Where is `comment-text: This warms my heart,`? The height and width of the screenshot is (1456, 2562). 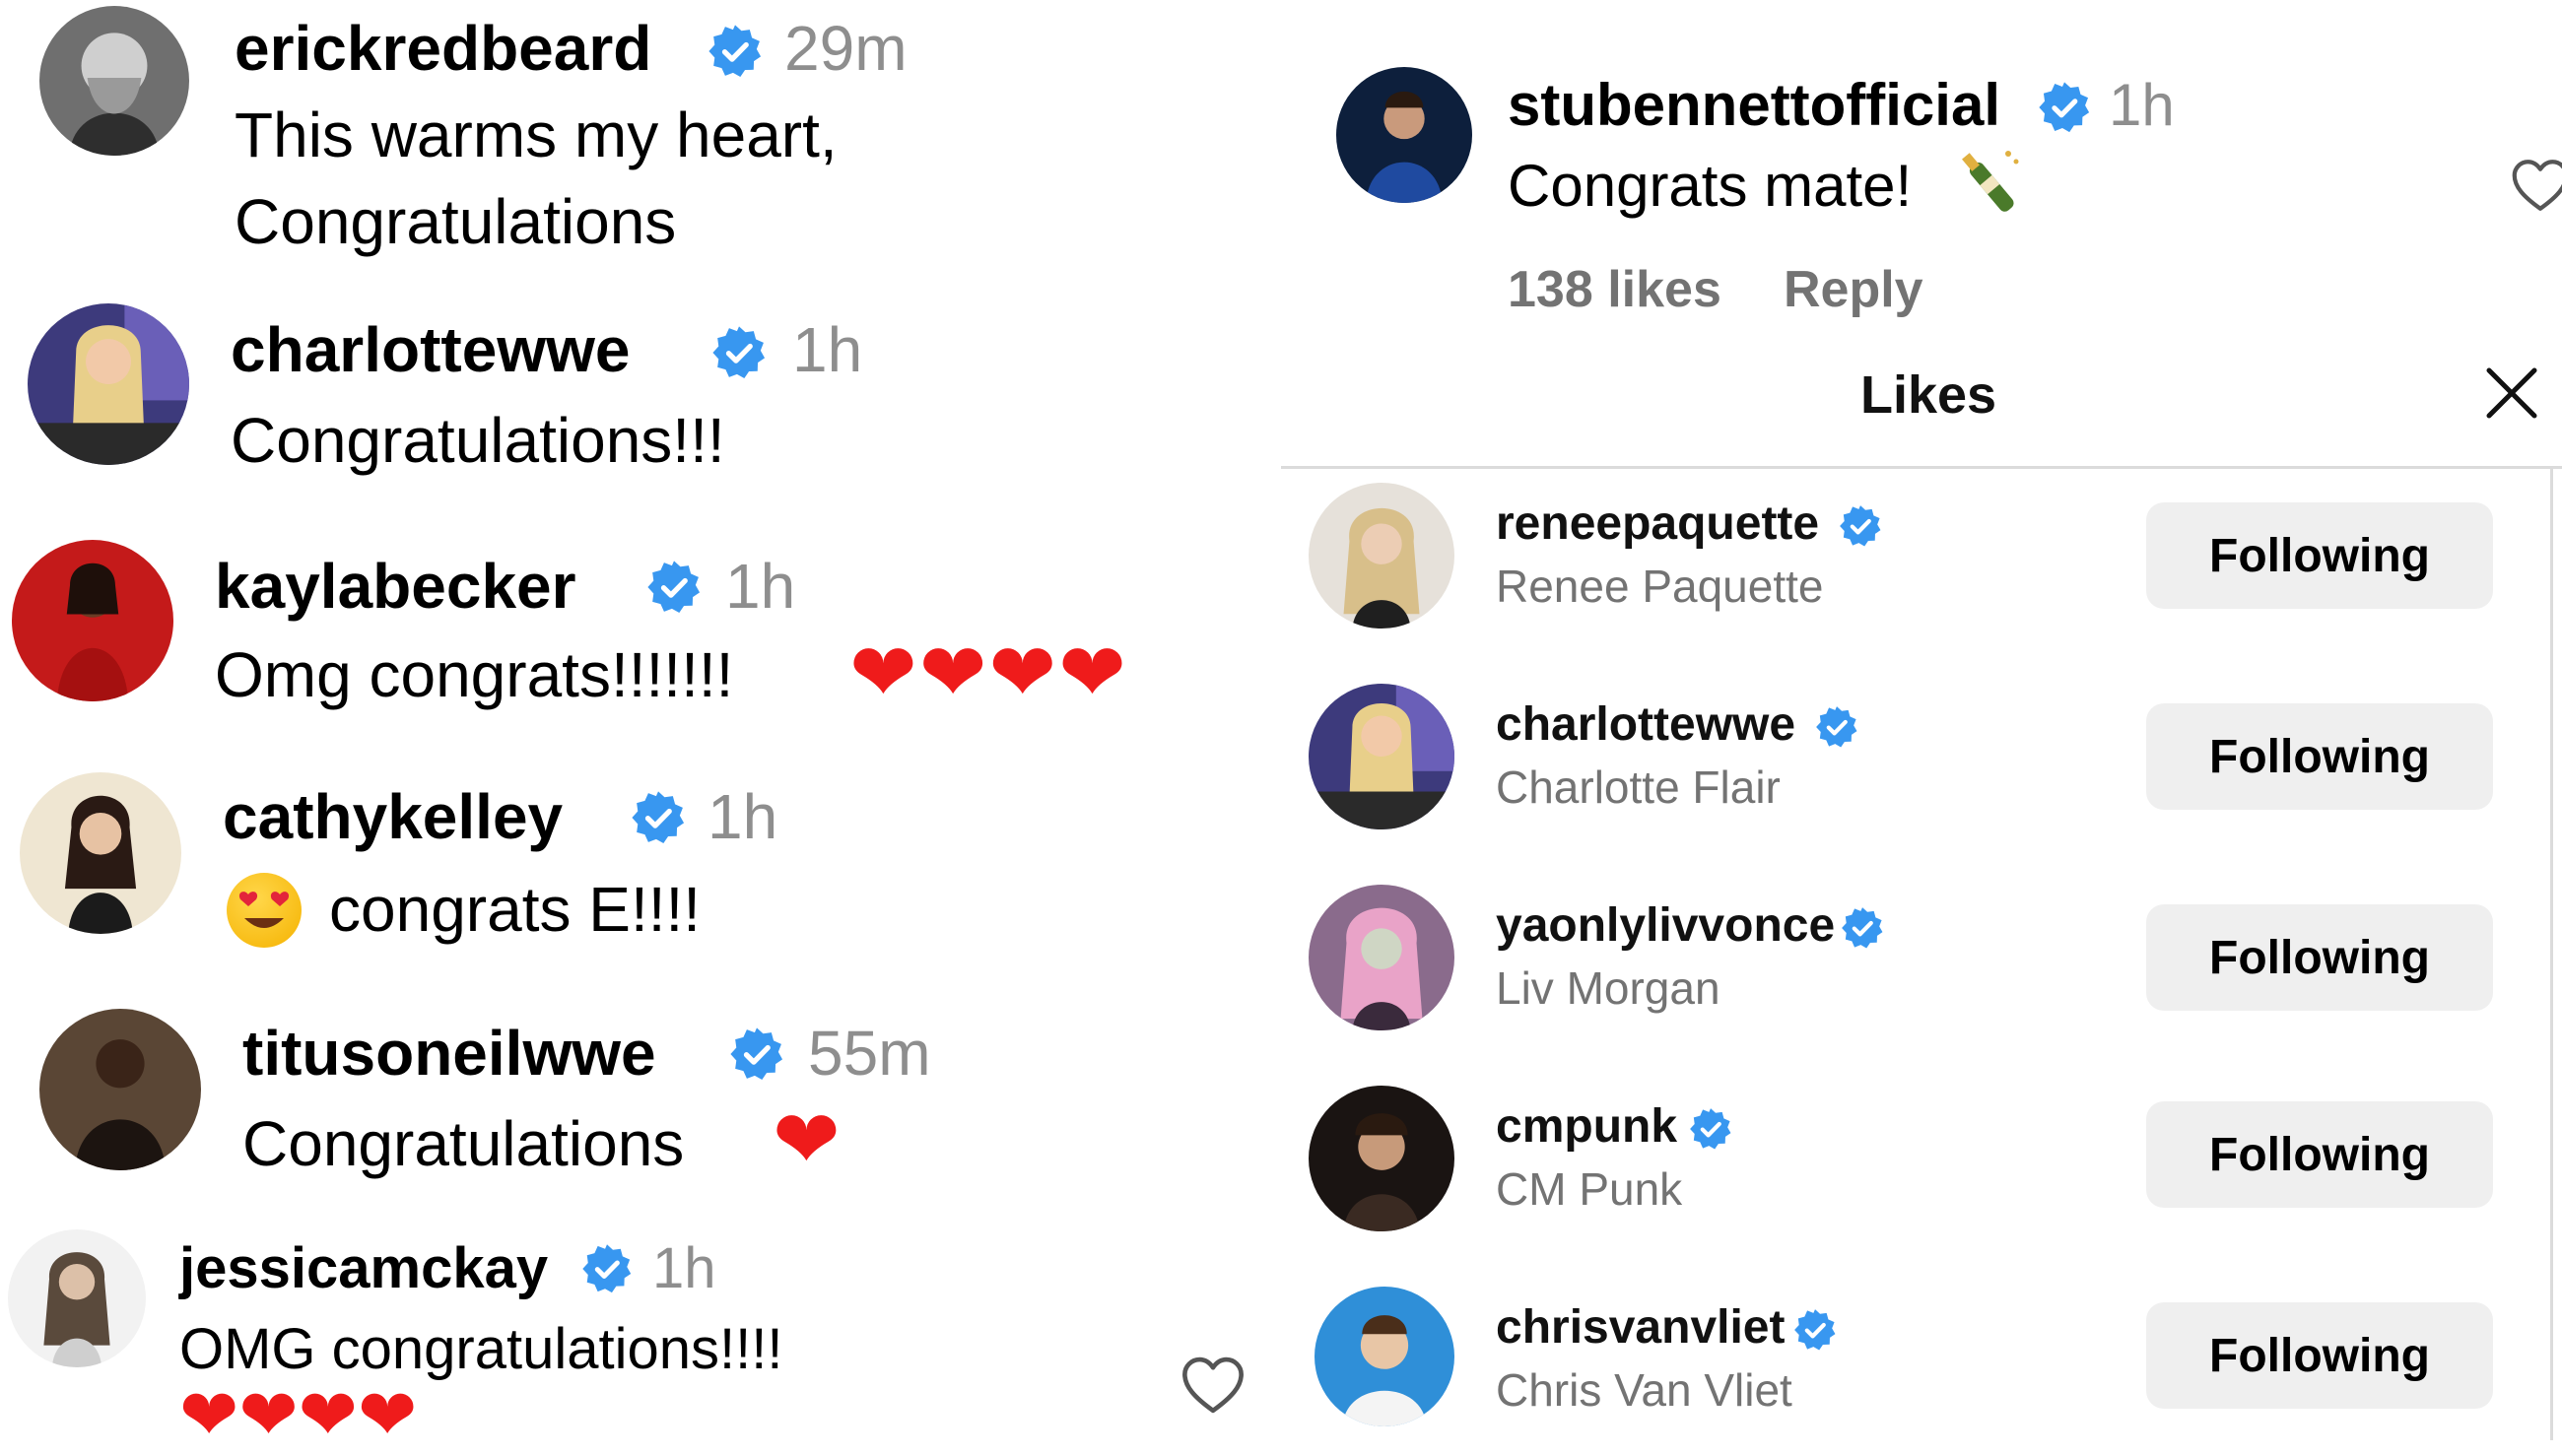 comment-text: This warms my heart, is located at coordinates (536, 134).